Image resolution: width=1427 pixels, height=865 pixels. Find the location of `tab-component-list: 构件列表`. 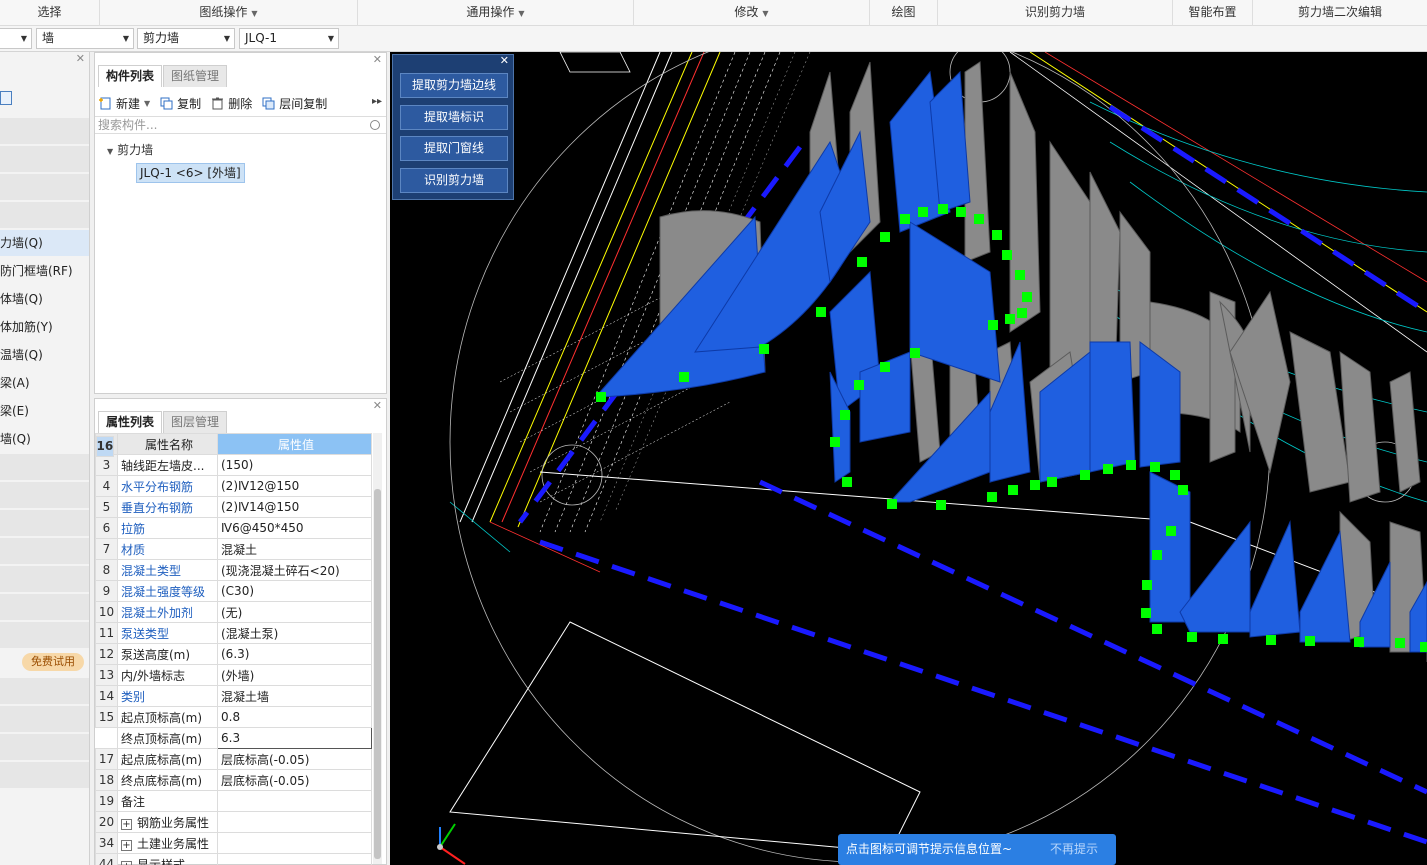

tab-component-list: 构件列表 is located at coordinates (130, 76).